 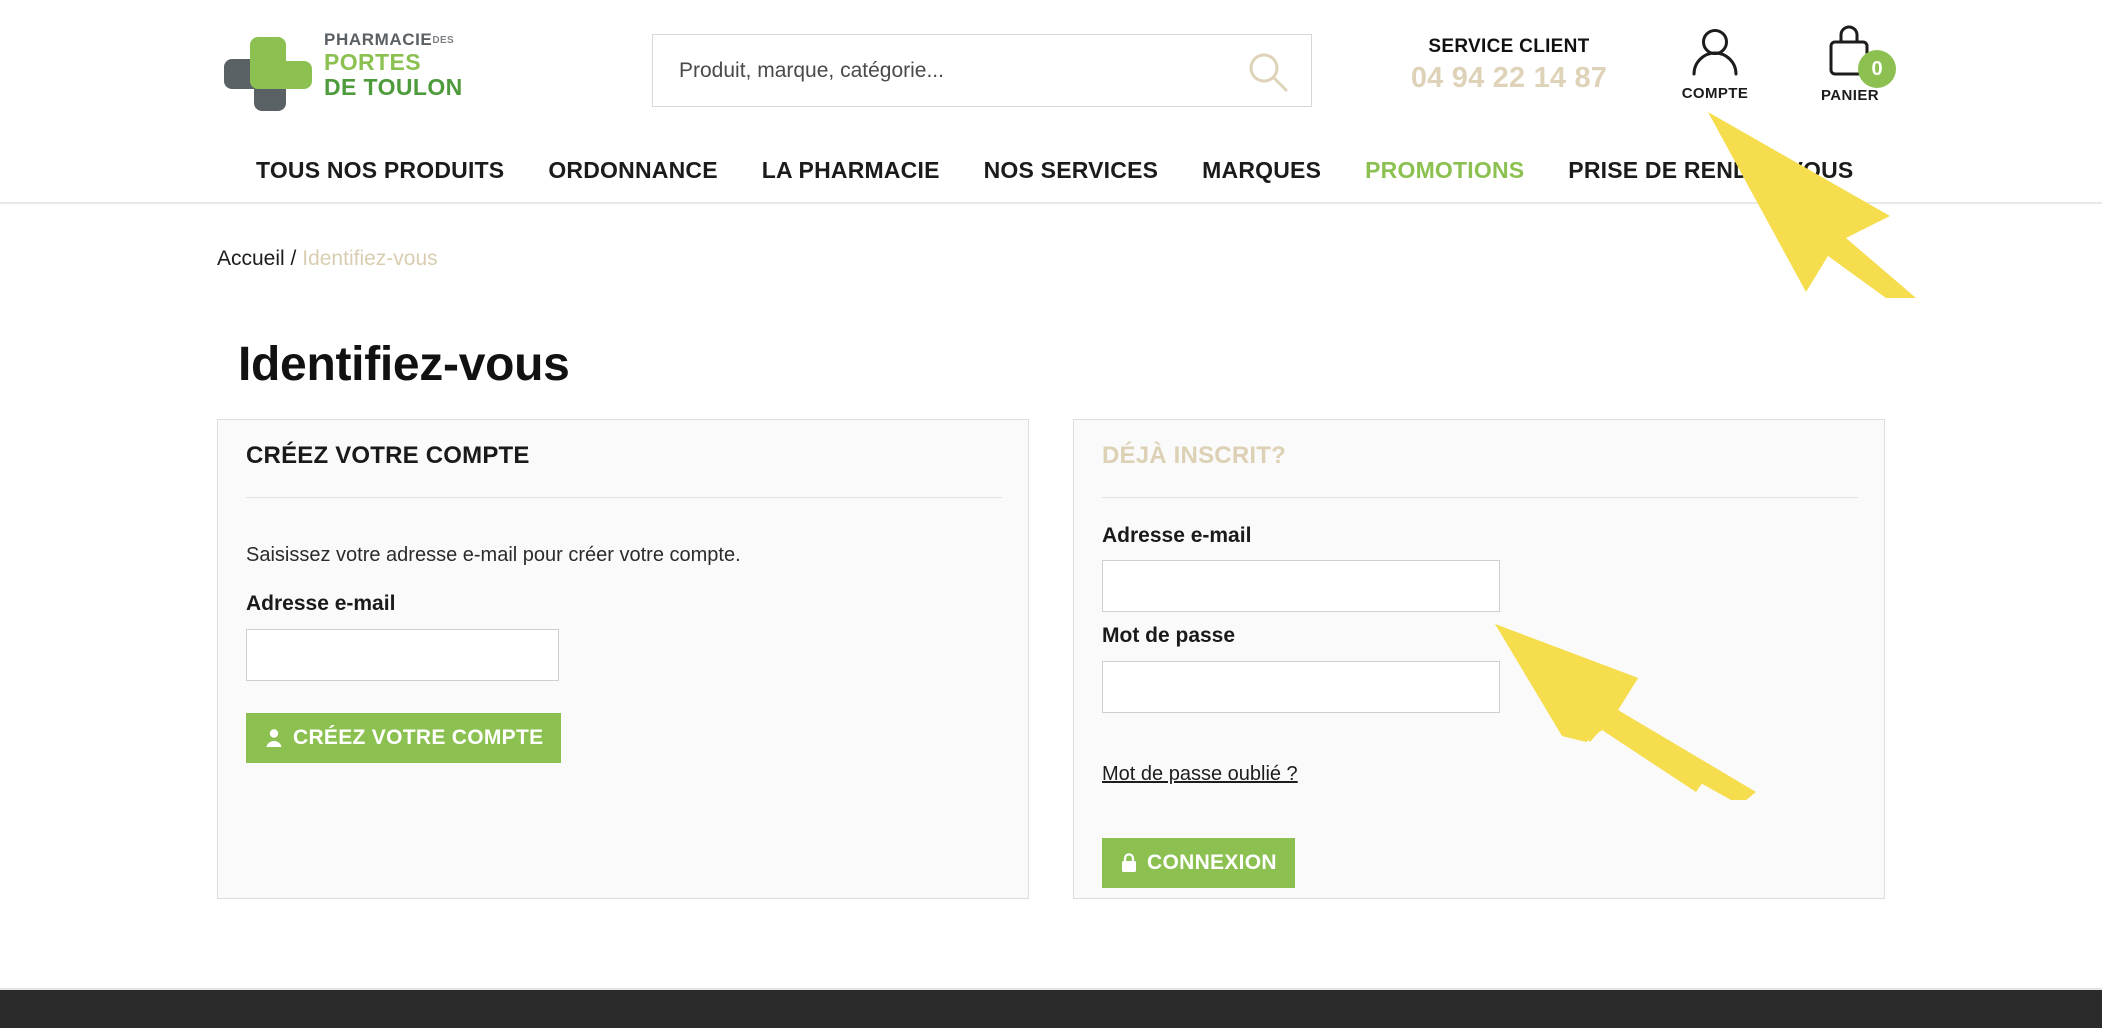 What do you see at coordinates (378, 39) in the screenshot?
I see `logo-line1: PHARMACIE` at bounding box center [378, 39].